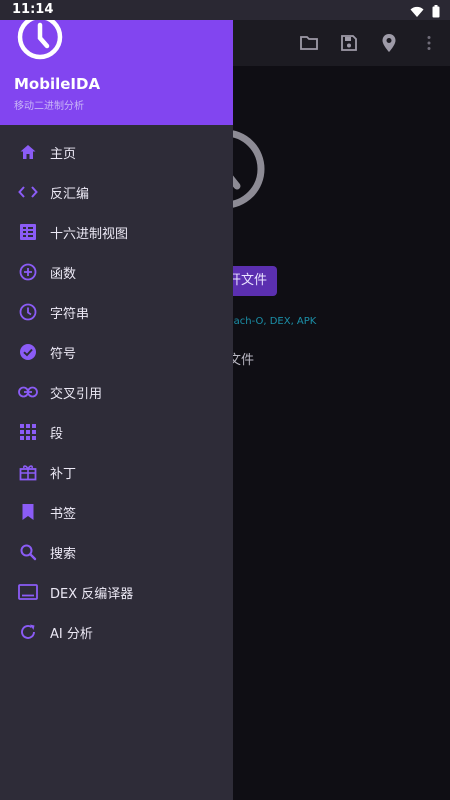  What do you see at coordinates (116, 69) in the screenshot?
I see `drawer-header: MobileIDA 移动二进制分析` at bounding box center [116, 69].